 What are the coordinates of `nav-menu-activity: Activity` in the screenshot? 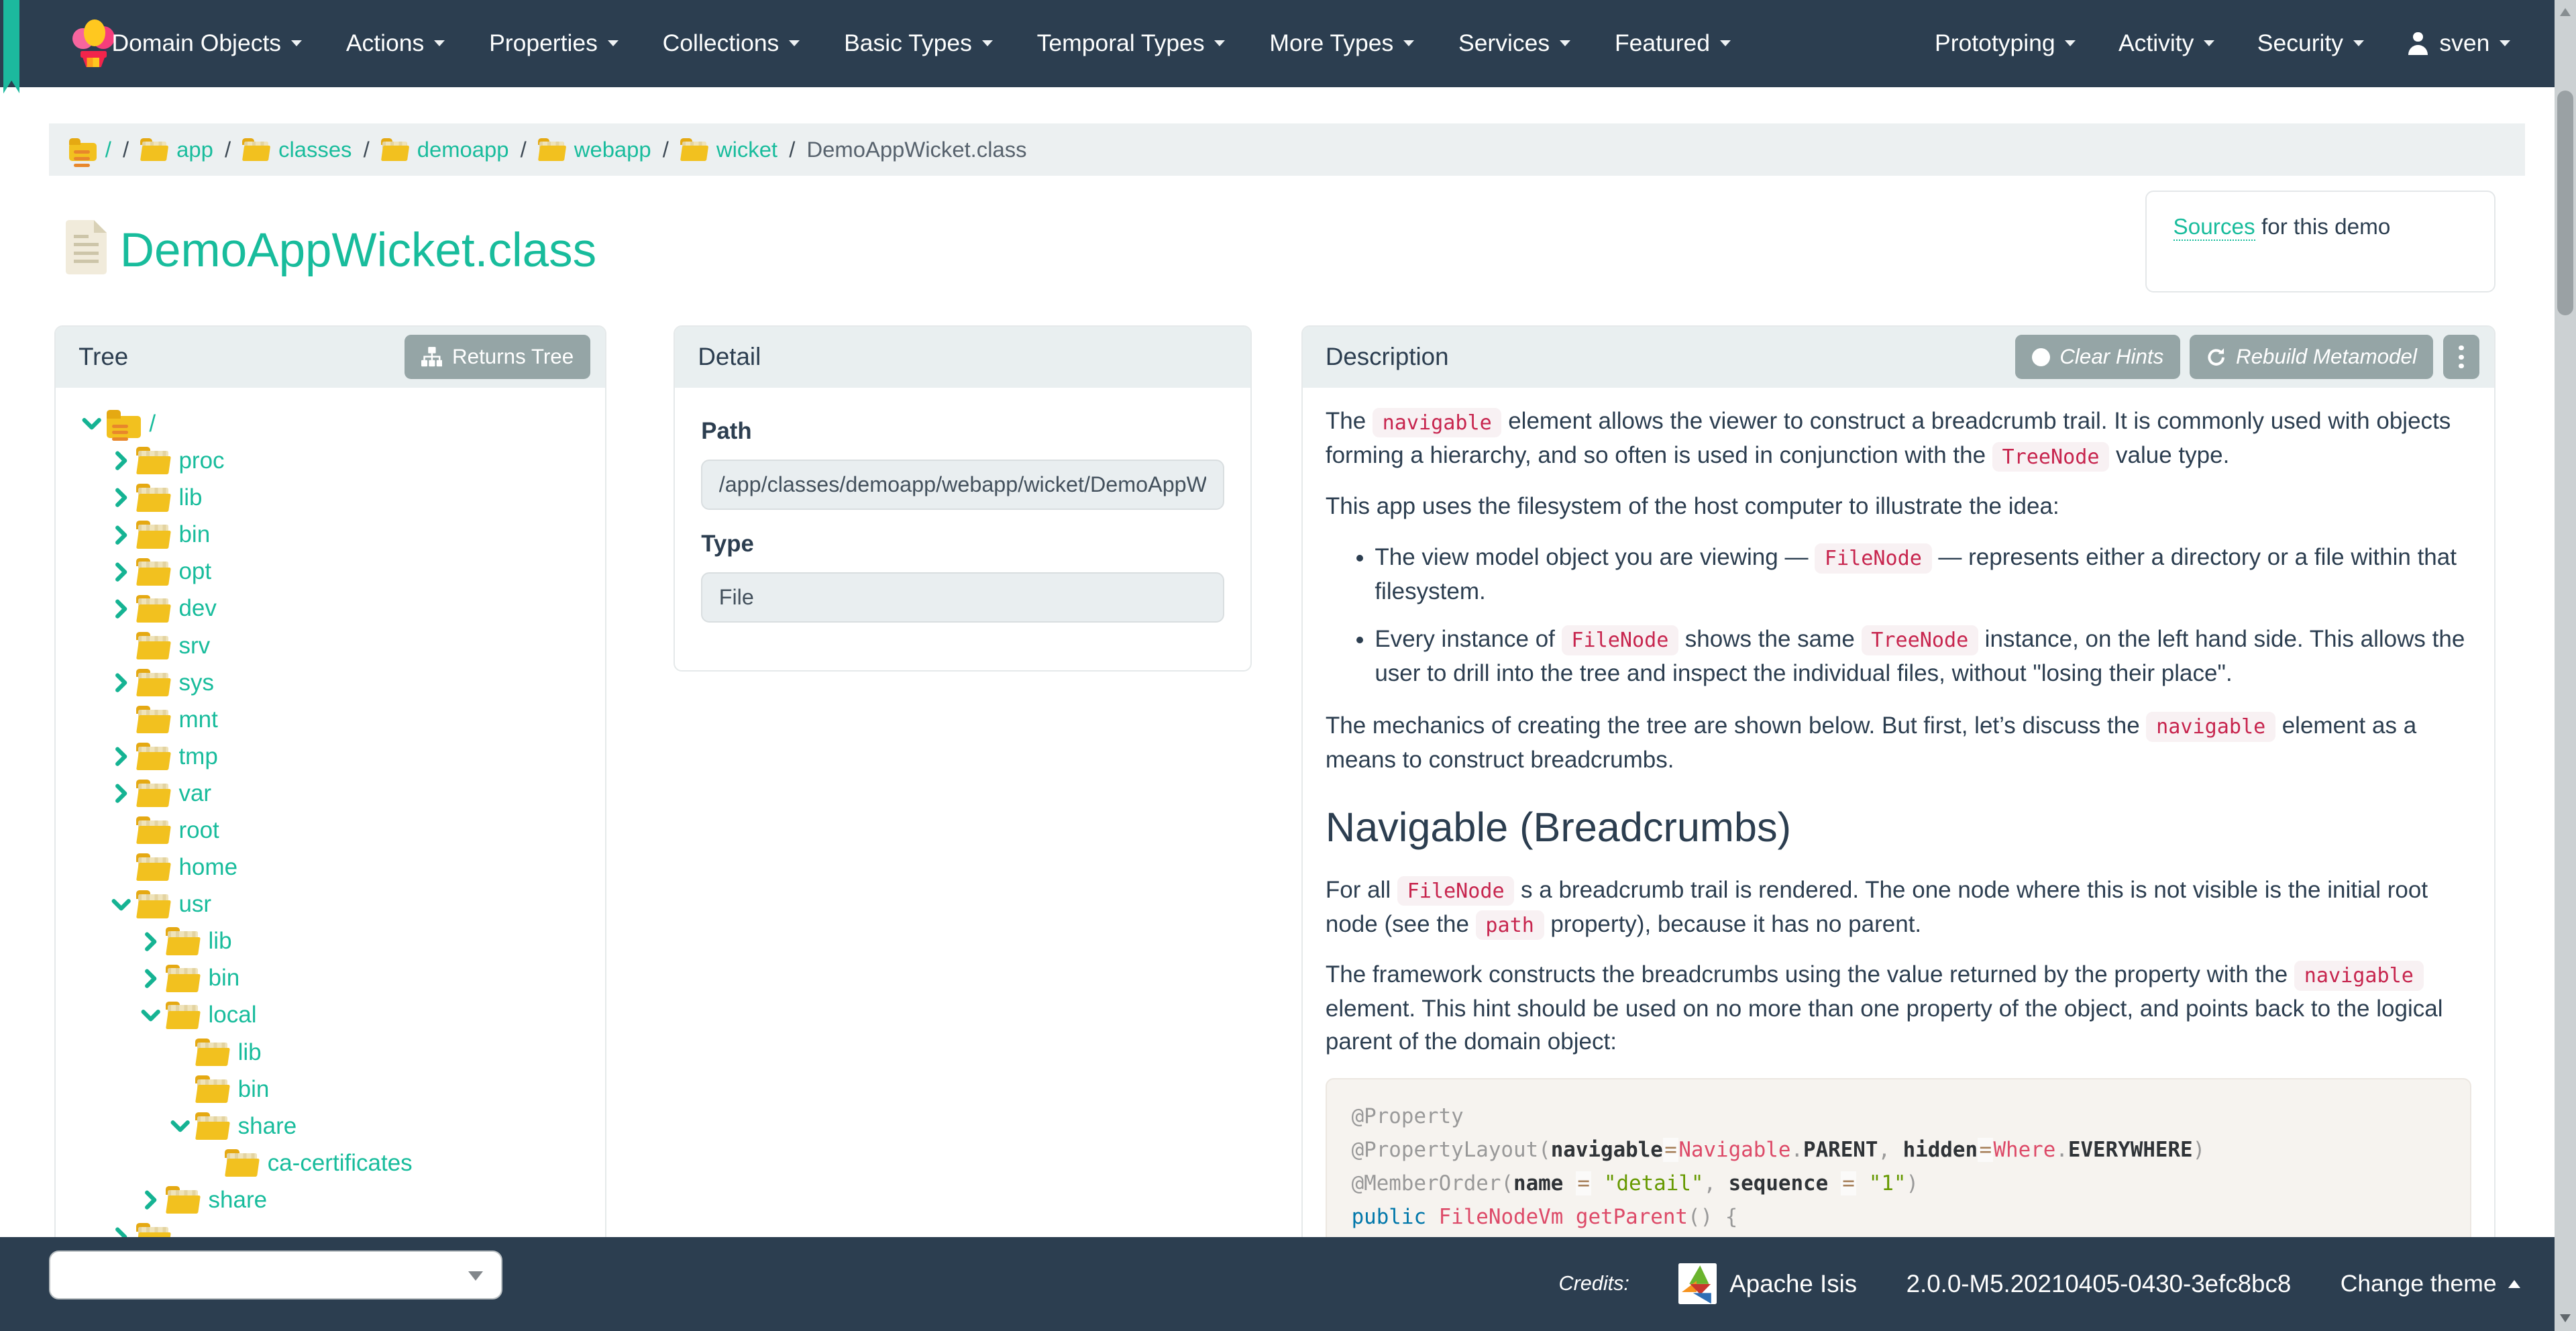 It's located at (2166, 43).